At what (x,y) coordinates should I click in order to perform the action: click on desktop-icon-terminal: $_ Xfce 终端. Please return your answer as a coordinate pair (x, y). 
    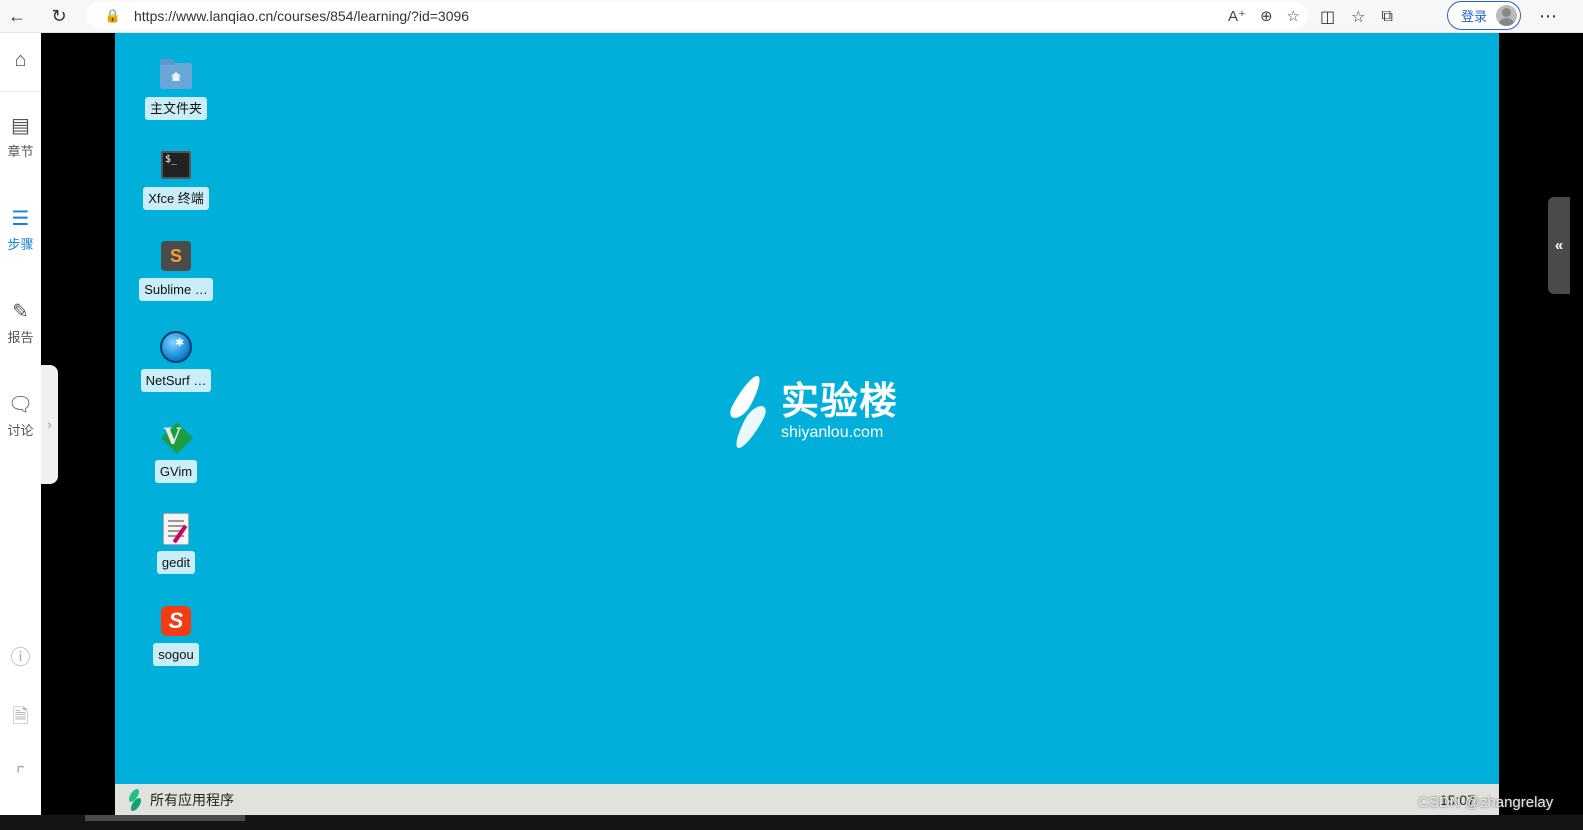
    Looking at the image, I should click on (176, 178).